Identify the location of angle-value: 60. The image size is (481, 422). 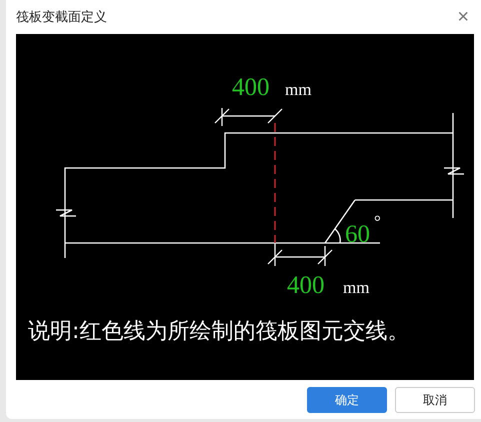
(357, 234).